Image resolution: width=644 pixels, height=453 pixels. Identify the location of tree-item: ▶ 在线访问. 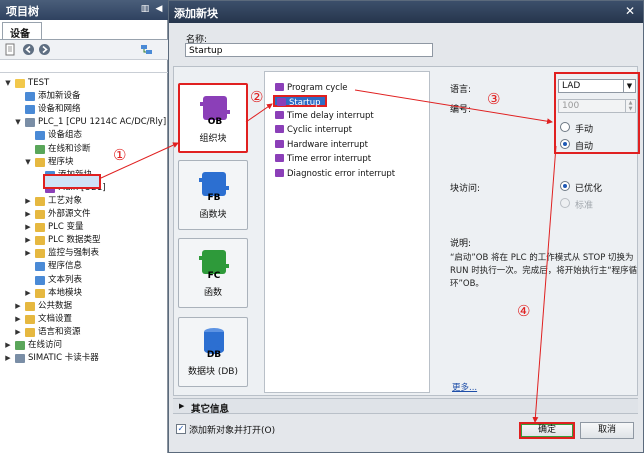
(84, 345).